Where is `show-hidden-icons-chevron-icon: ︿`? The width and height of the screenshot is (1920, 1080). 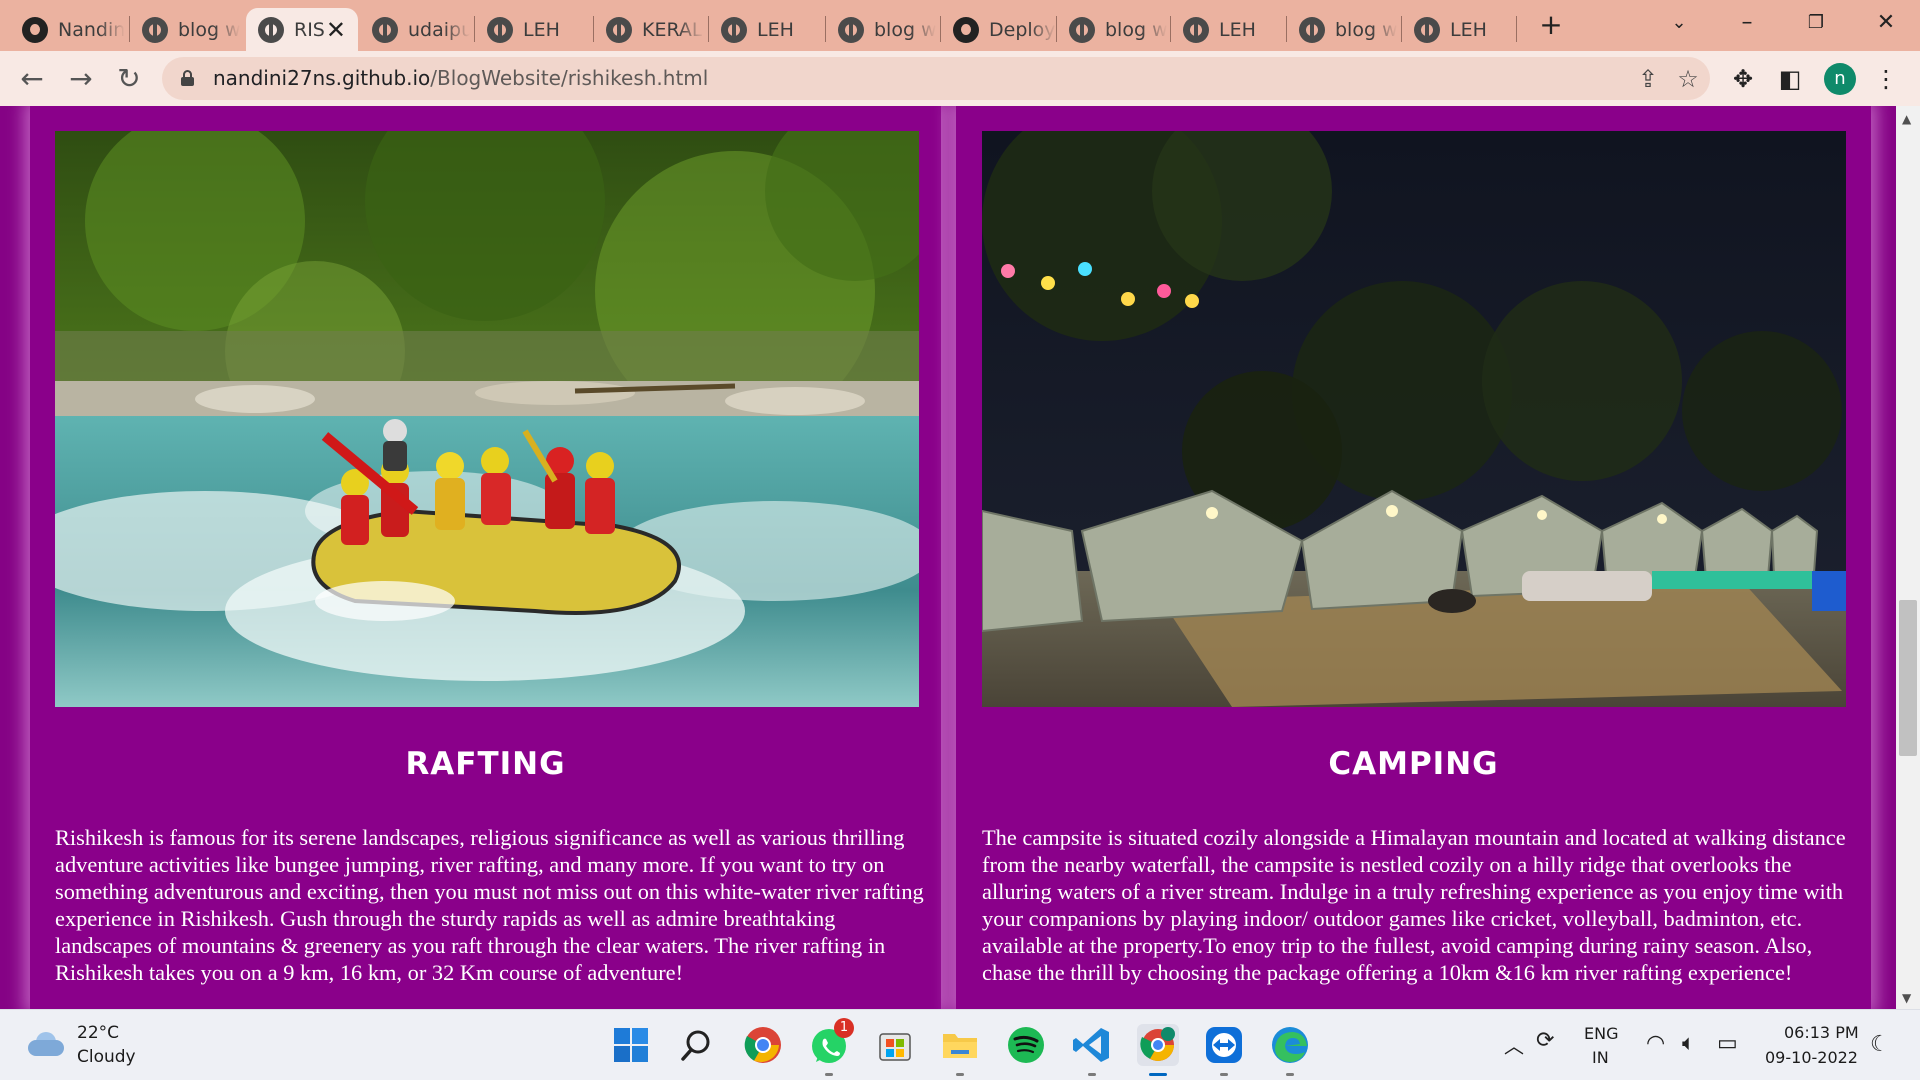 show-hidden-icons-chevron-icon: ︿ is located at coordinates (1514, 1044).